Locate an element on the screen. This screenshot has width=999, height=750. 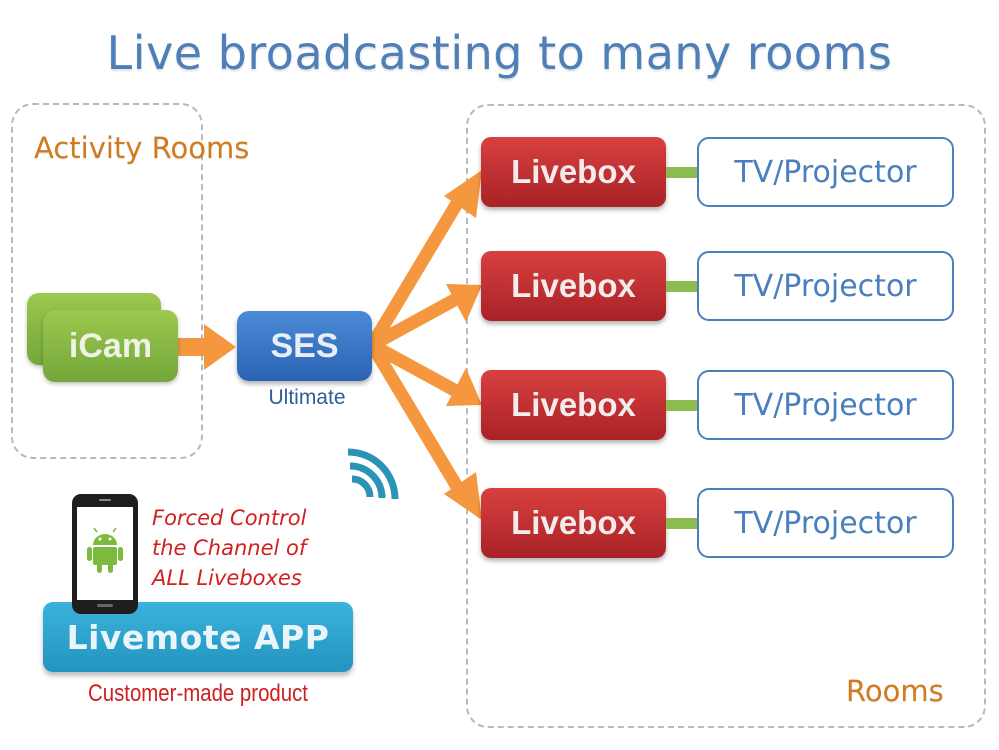
icam-node: iCam is located at coordinates (110, 346).